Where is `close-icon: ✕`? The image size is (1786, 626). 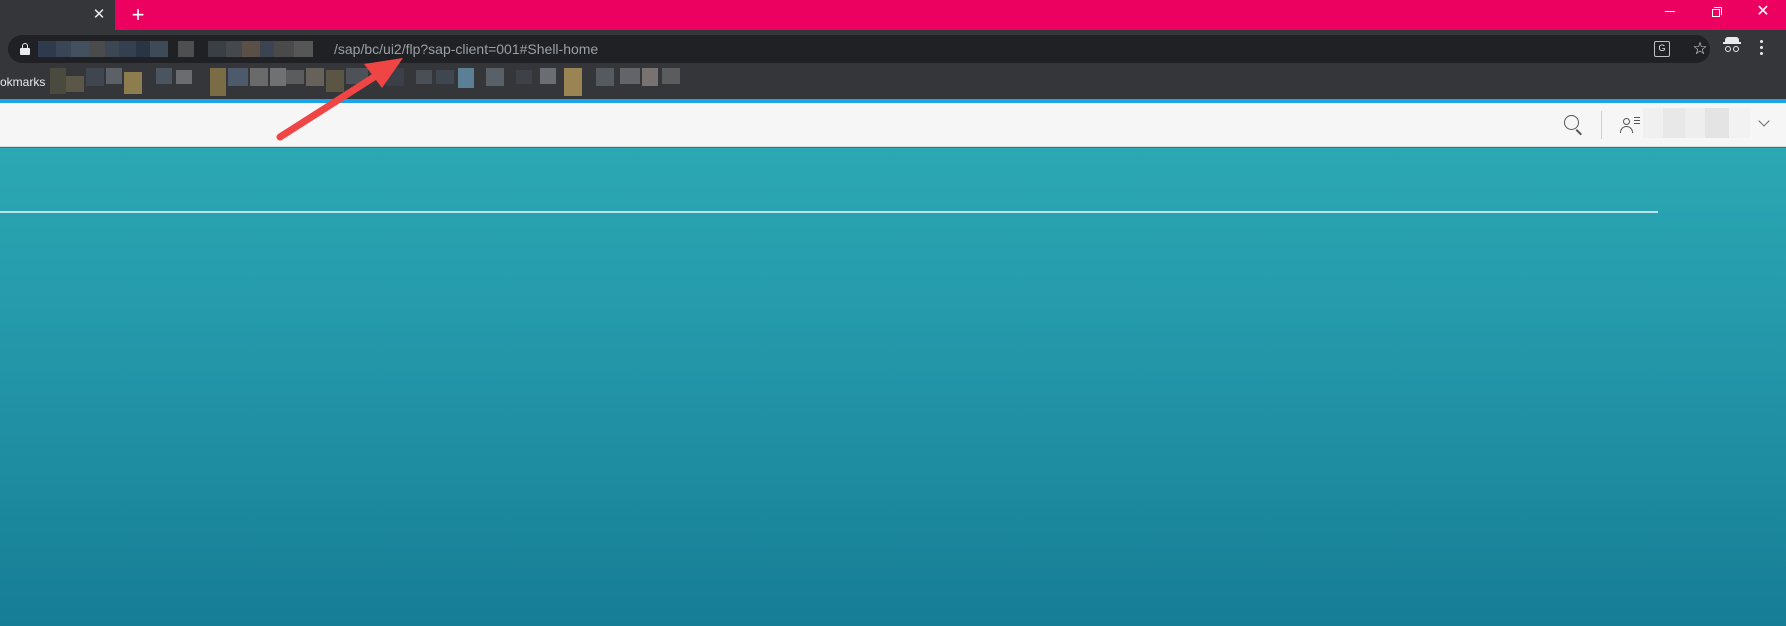 close-icon: ✕ is located at coordinates (1763, 11).